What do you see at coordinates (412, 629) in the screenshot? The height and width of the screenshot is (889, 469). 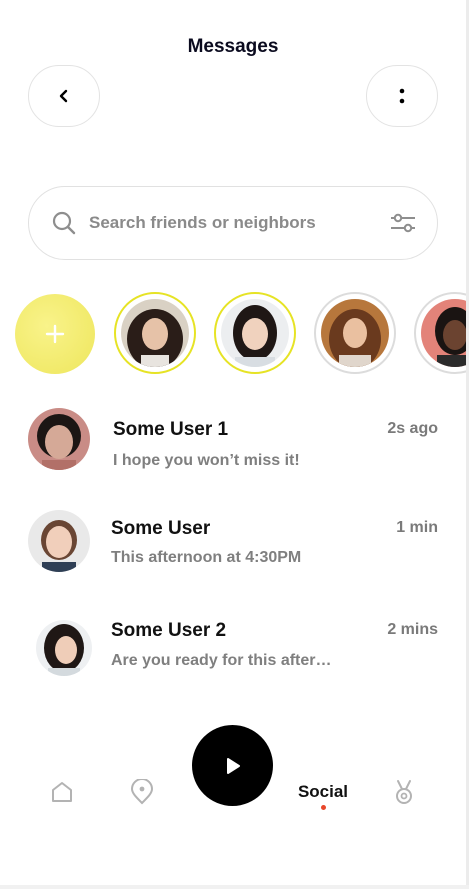 I see `message-time: 2 mins` at bounding box center [412, 629].